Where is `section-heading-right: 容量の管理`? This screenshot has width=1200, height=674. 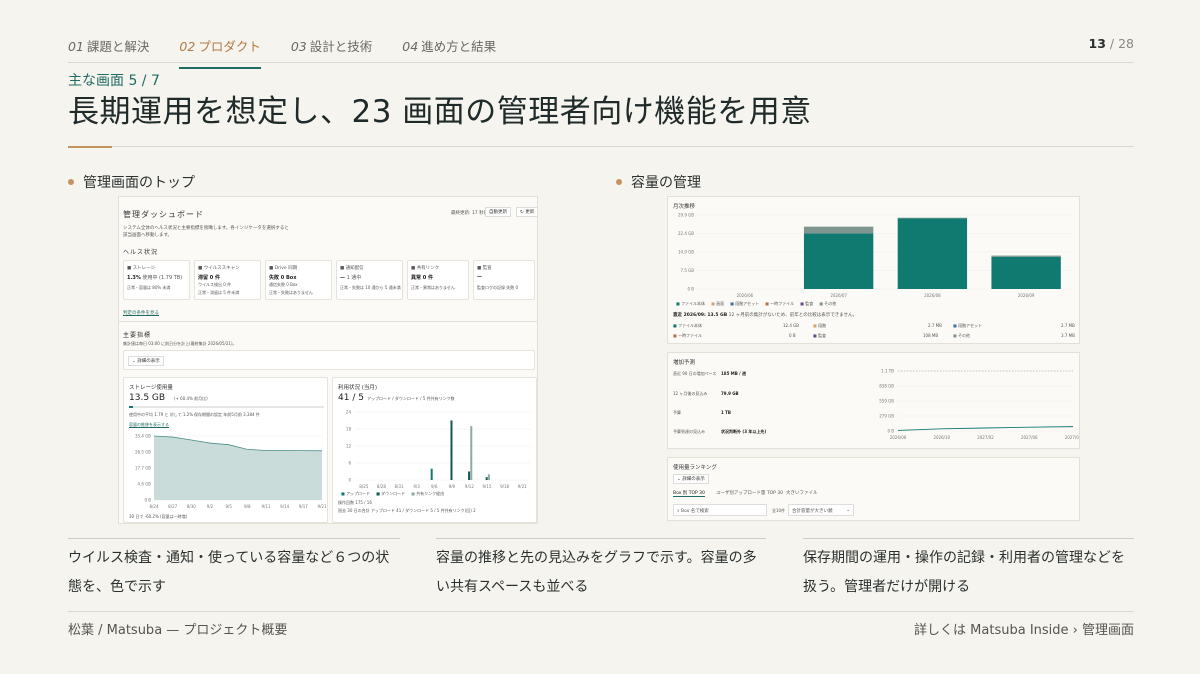
section-heading-right: 容量の管理 is located at coordinates (658, 182).